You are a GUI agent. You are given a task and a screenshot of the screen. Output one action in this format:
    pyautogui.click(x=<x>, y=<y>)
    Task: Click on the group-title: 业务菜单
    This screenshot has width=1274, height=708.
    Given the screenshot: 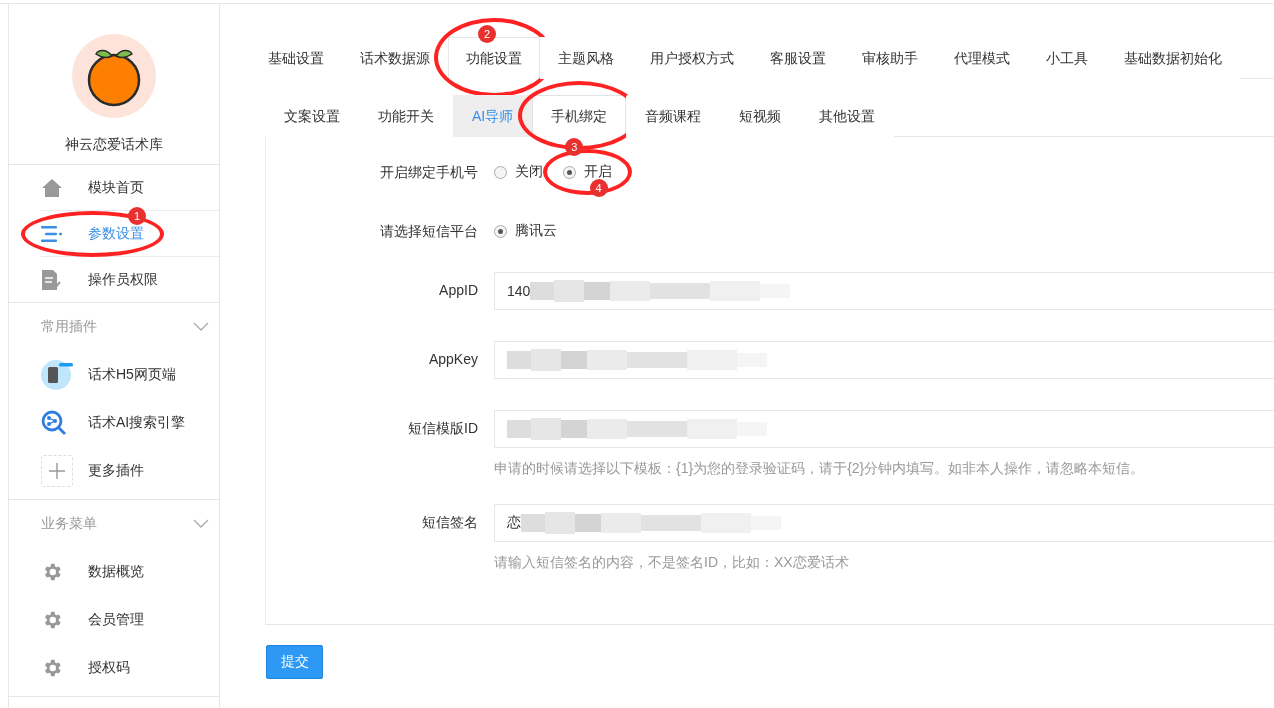 What is the action you would take?
    pyautogui.click(x=69, y=524)
    